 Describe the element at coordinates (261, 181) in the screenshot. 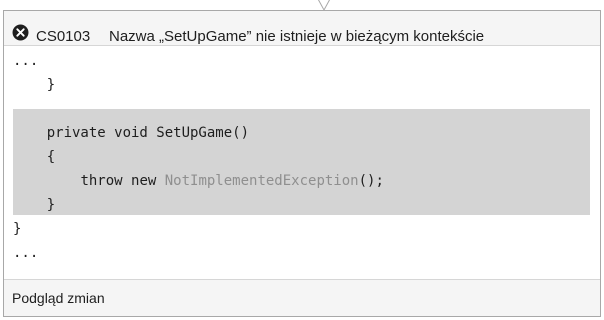

I see `type-name-token: NotImplementedException` at that location.